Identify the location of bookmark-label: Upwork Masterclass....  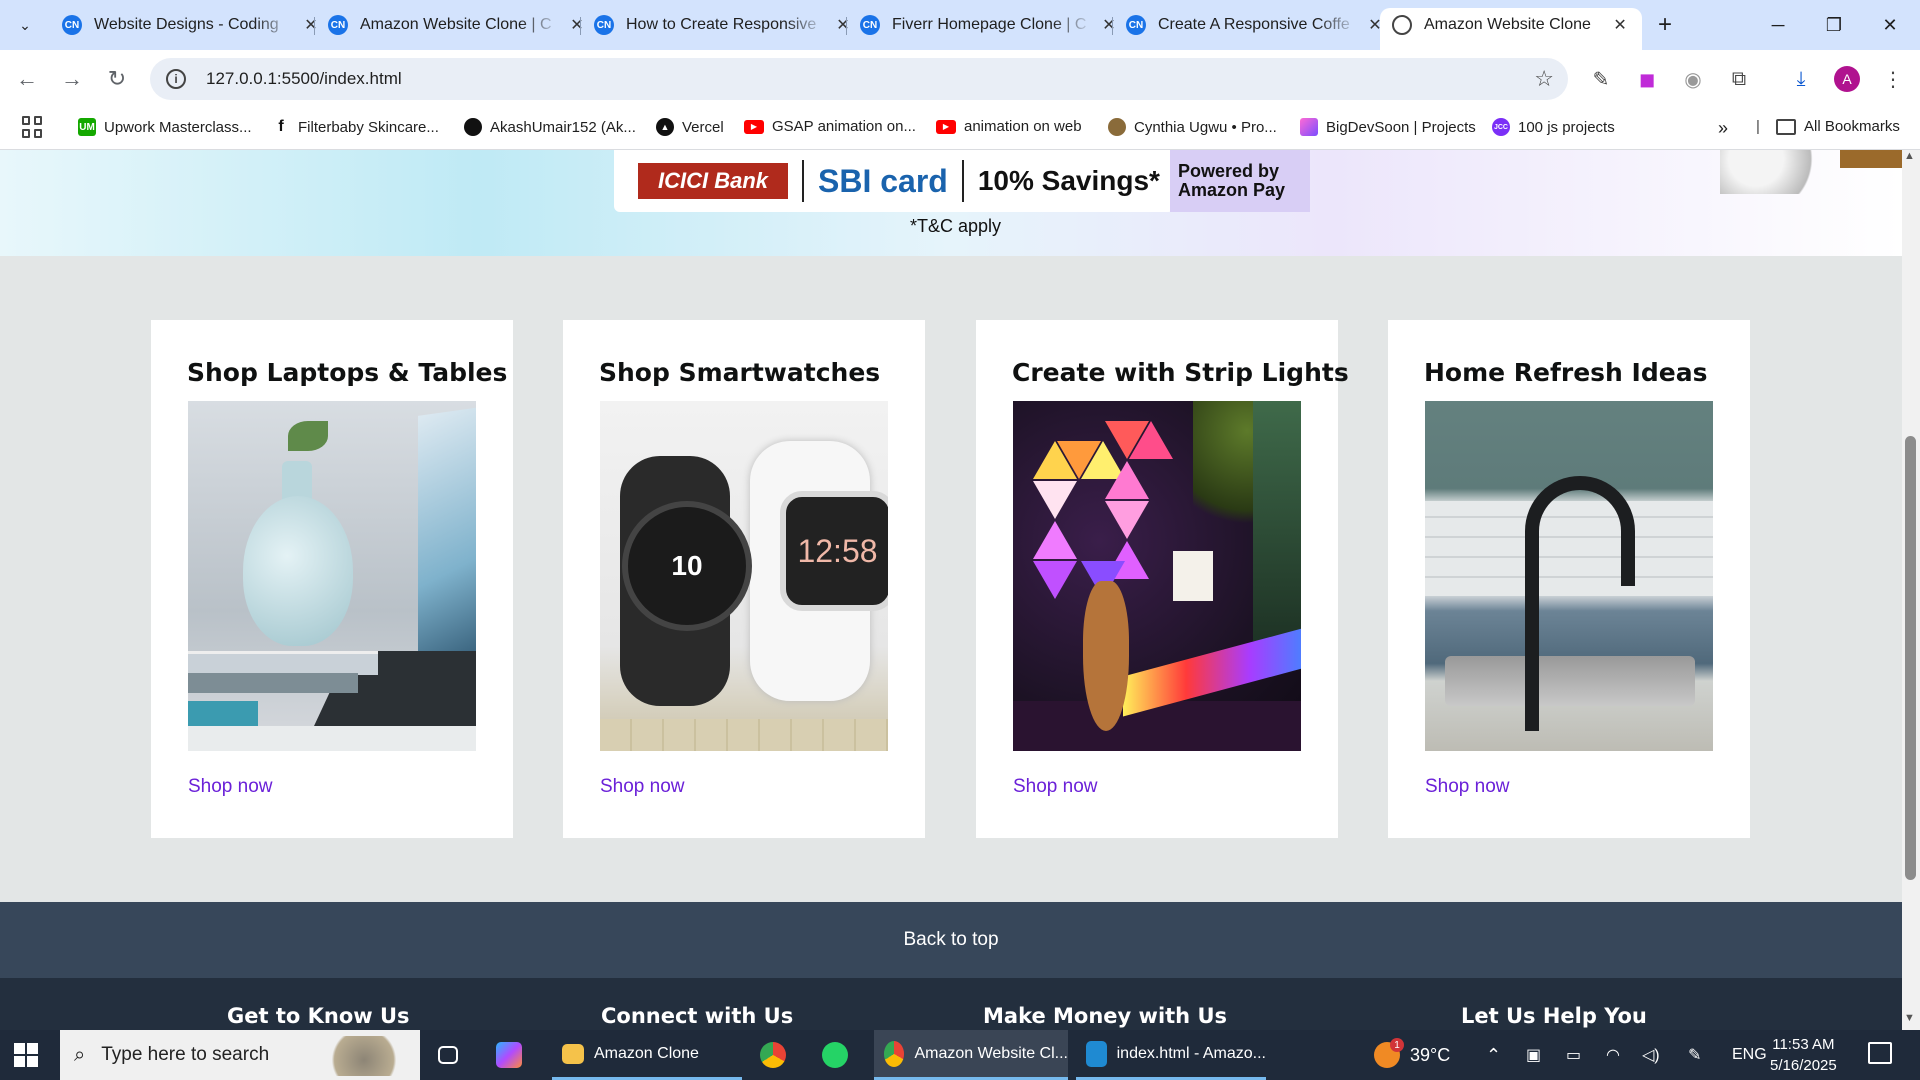
(178, 127).